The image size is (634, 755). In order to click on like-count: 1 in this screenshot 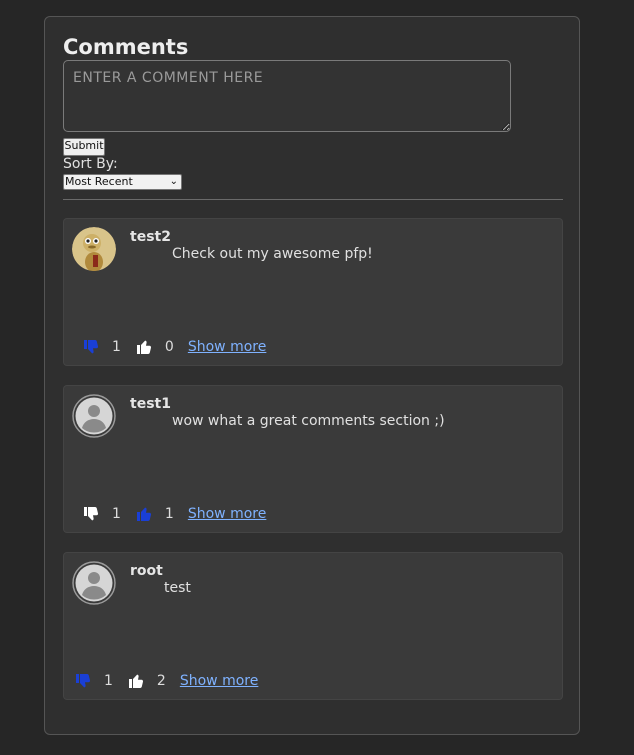, I will do `click(169, 514)`.